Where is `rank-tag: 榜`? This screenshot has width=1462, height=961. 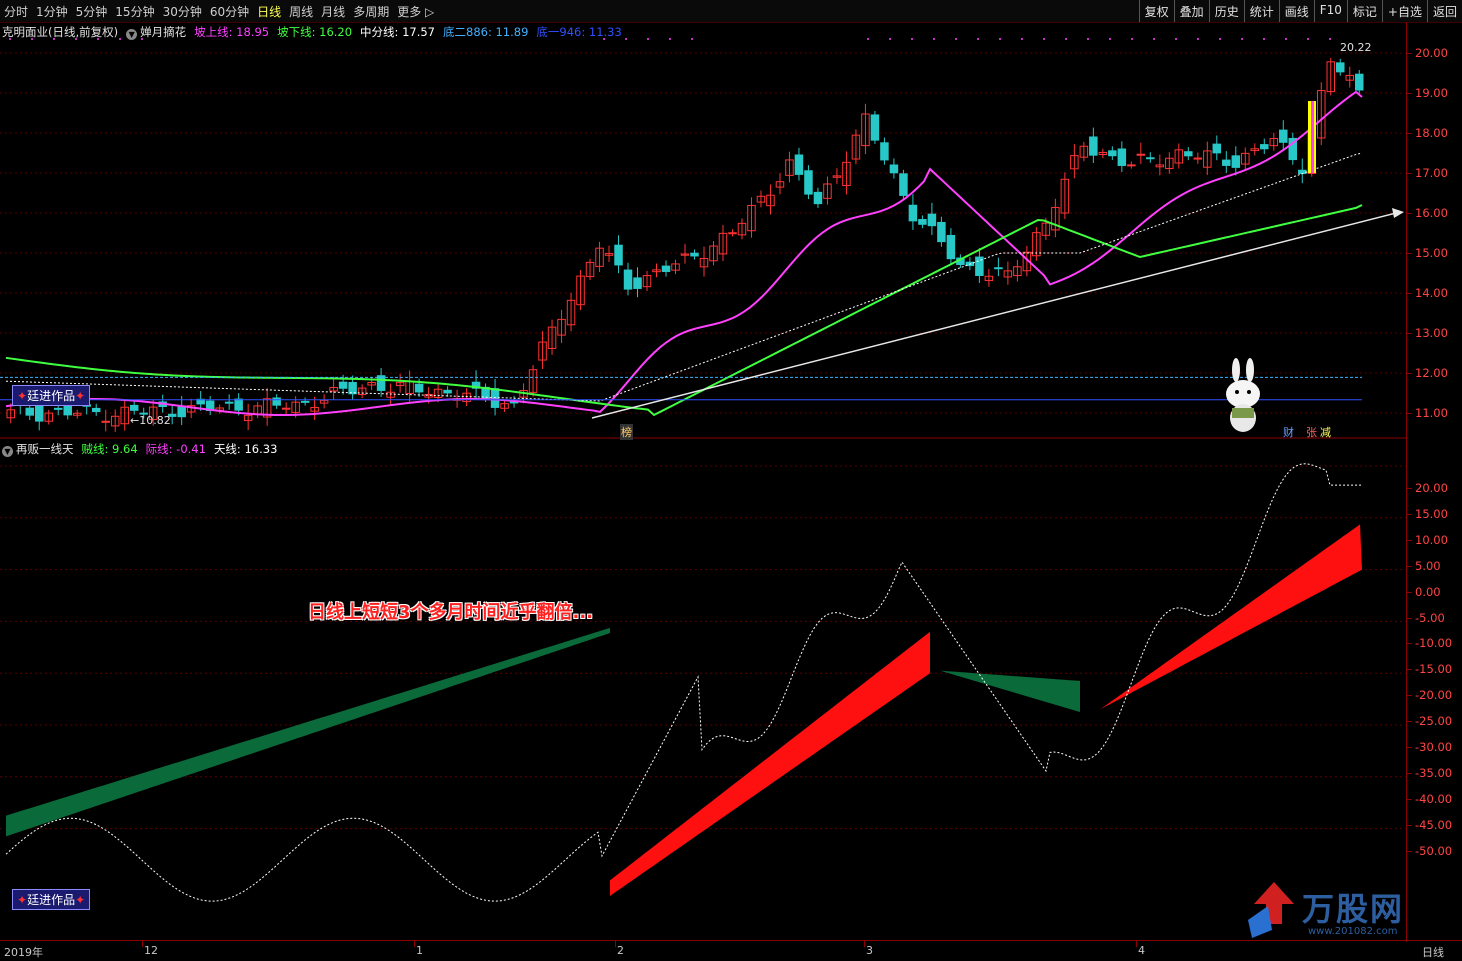 rank-tag: 榜 is located at coordinates (626, 432).